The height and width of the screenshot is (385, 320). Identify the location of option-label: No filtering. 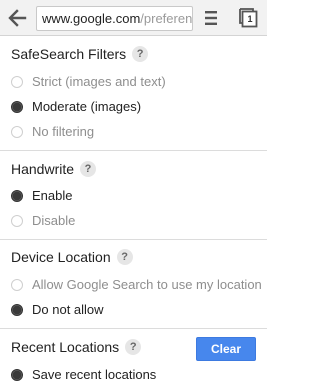
(63, 131).